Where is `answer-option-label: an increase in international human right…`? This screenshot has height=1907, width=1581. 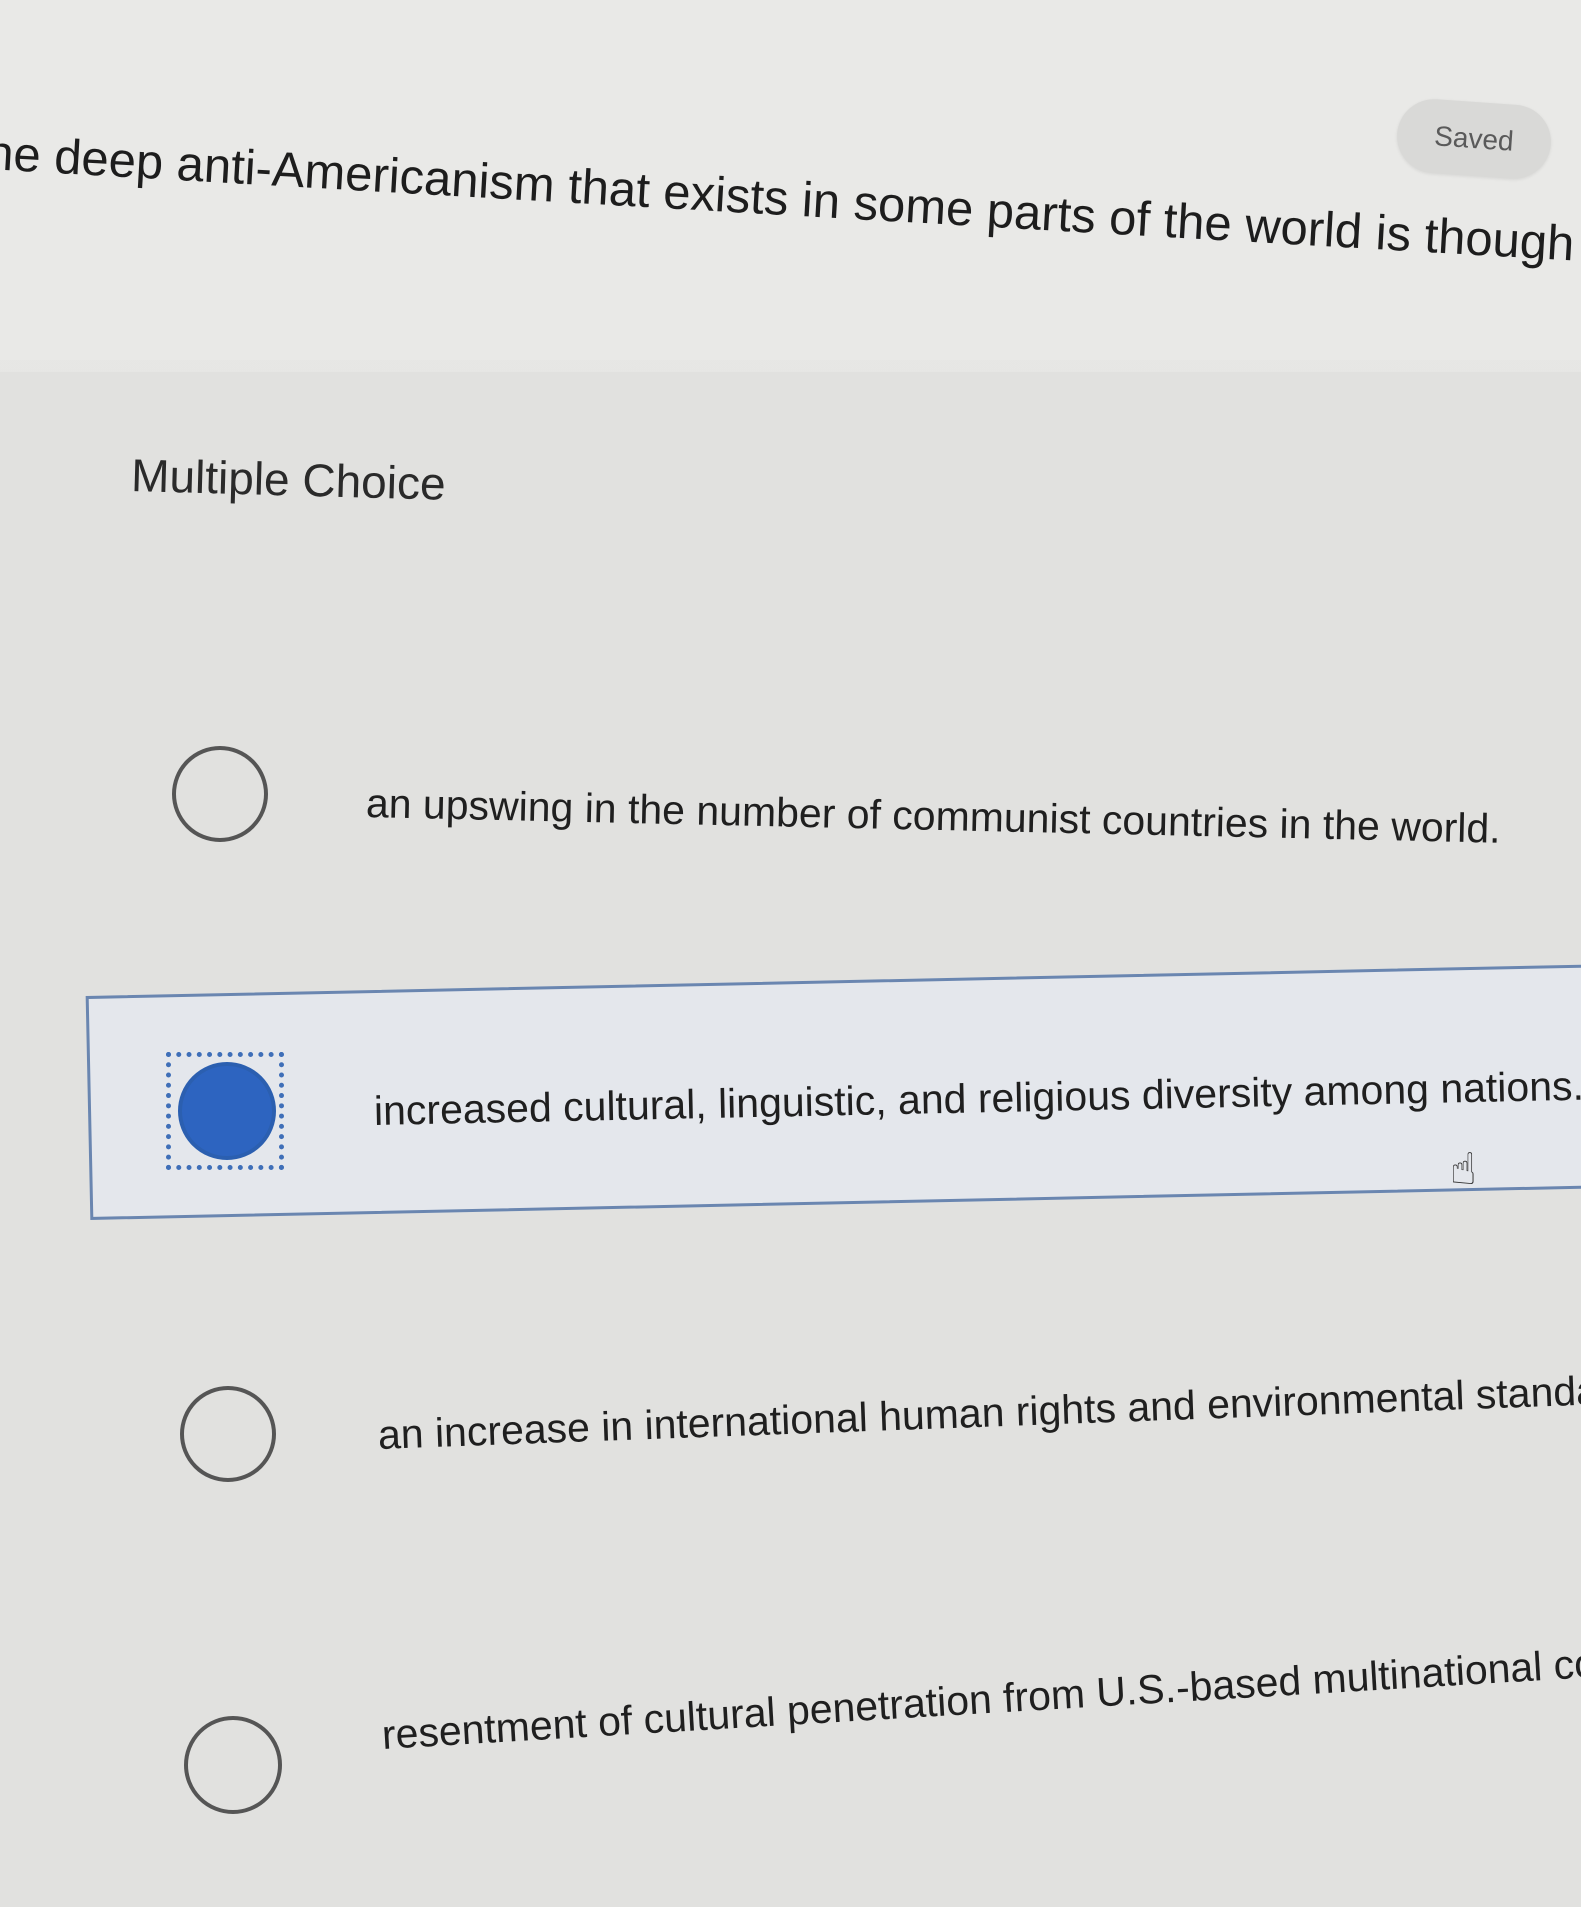
answer-option-label: an increase in international human right… is located at coordinates (979, 1412).